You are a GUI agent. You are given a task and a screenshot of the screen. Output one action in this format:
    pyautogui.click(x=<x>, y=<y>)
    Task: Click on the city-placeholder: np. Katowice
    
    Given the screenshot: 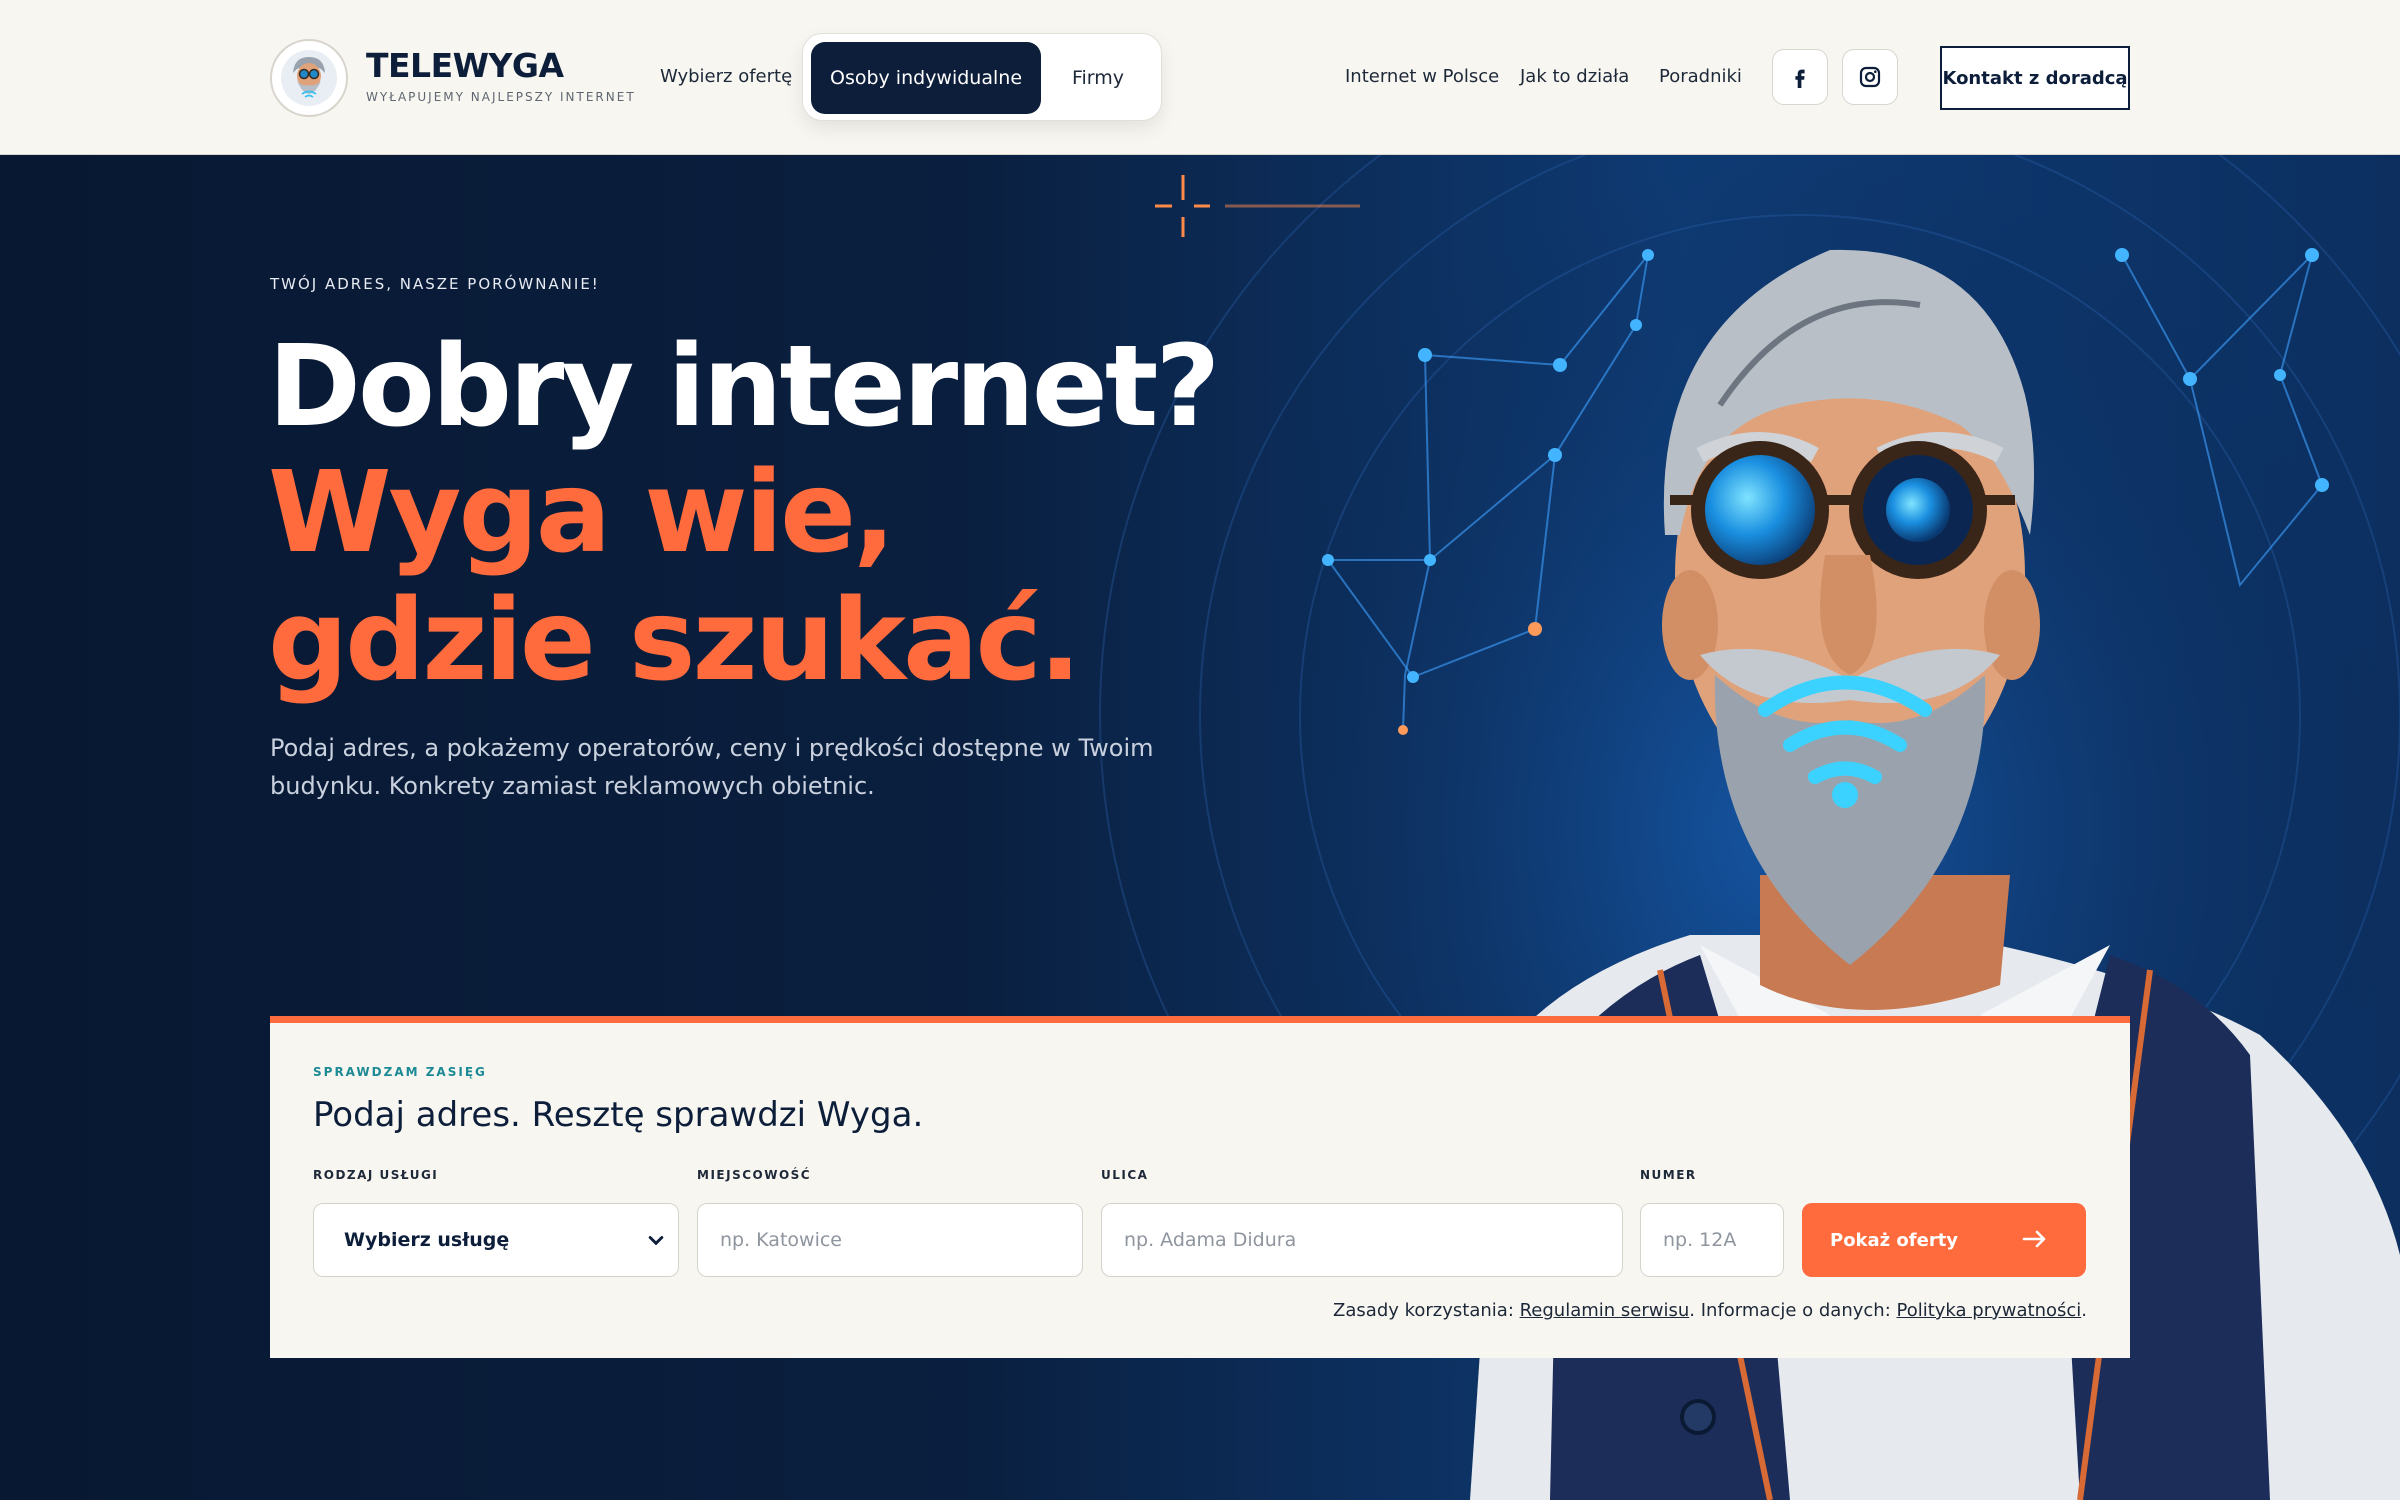 What is the action you would take?
    pyautogui.click(x=781, y=1240)
    